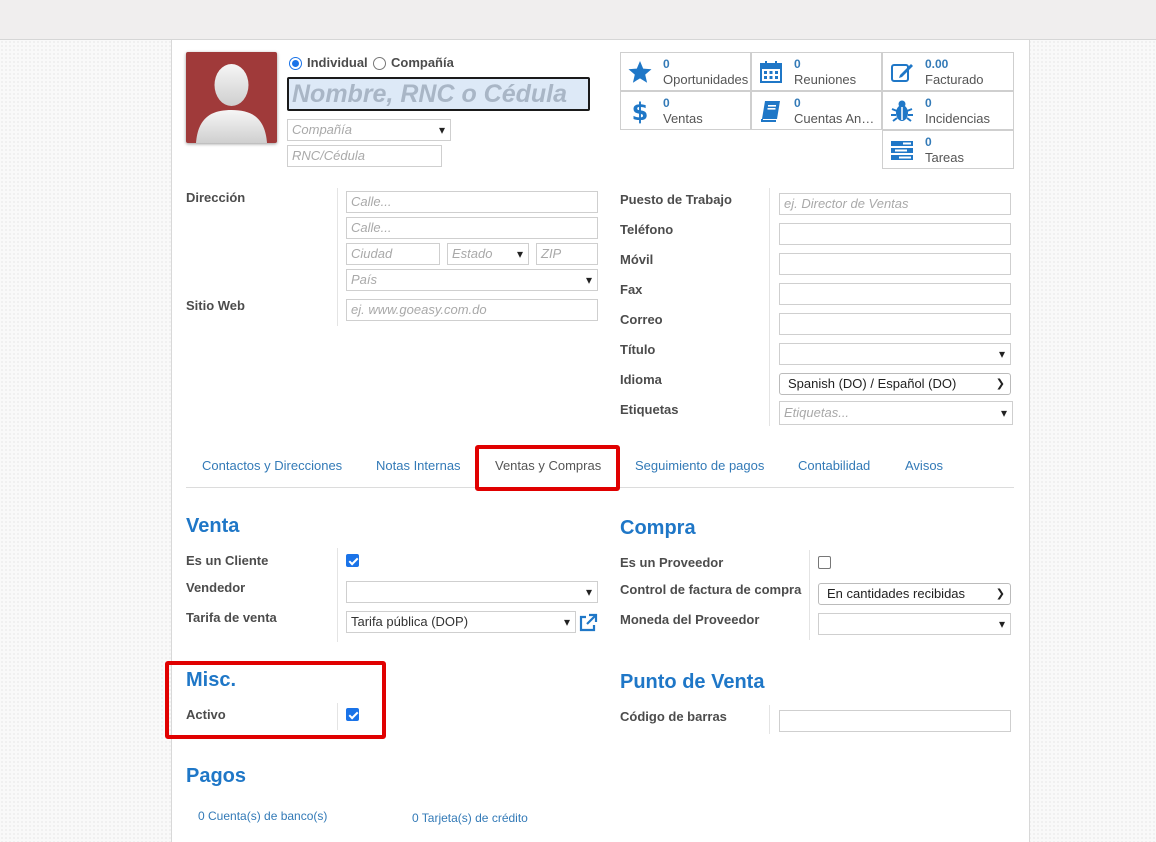 Image resolution: width=1156 pixels, height=842 pixels. I want to click on person-silhouette-icon, so click(231, 103).